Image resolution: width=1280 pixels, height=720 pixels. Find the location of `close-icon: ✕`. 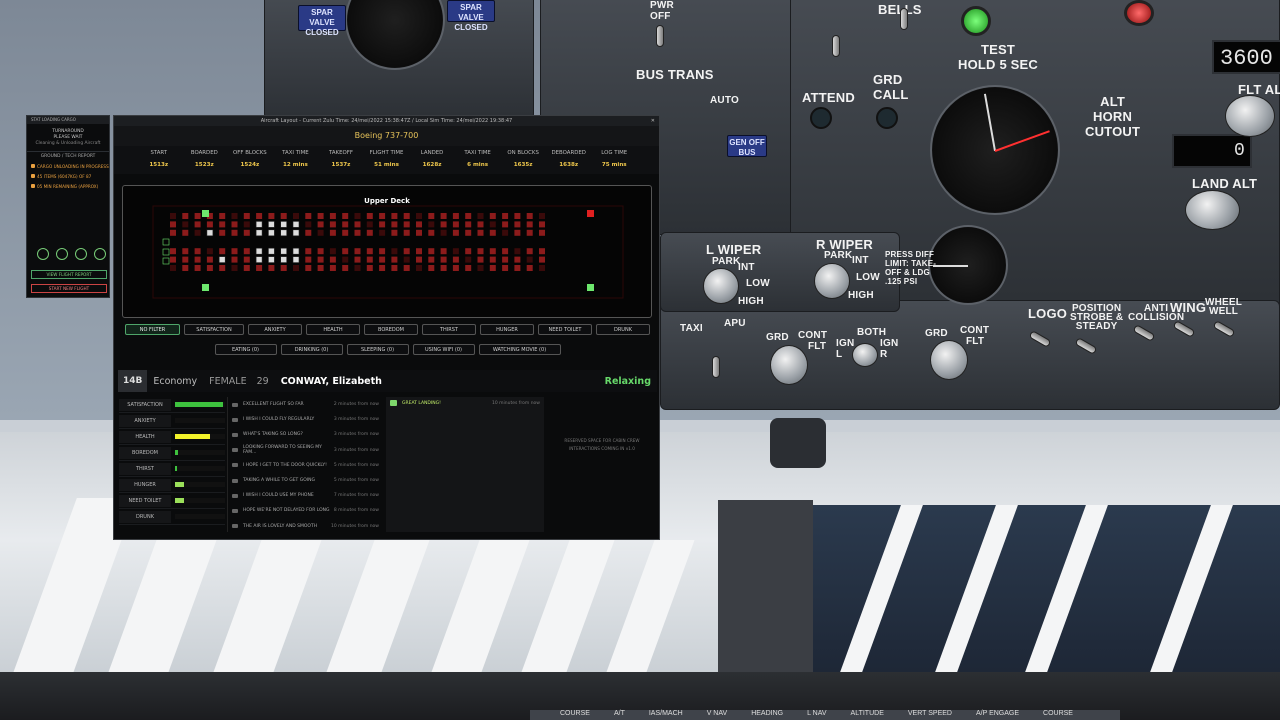

close-icon: ✕ is located at coordinates (653, 121).